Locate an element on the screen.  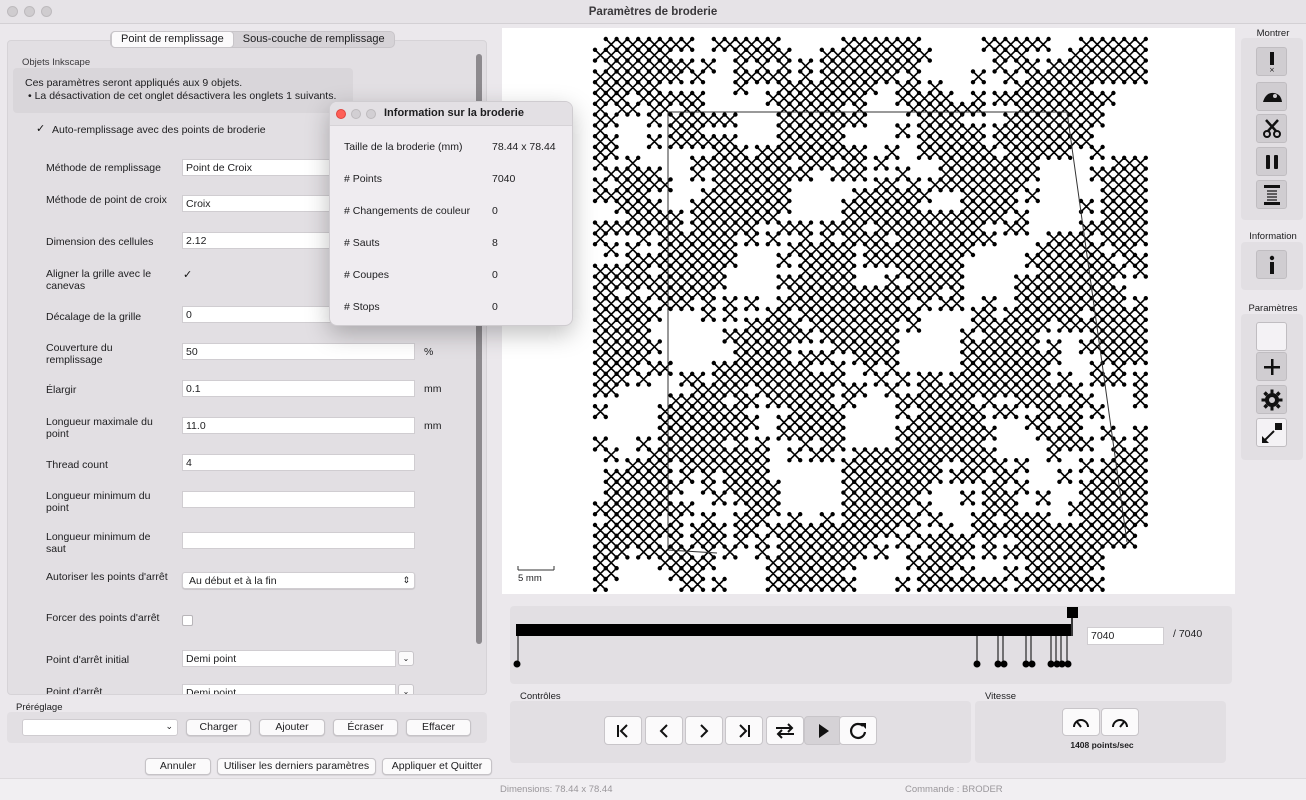
tab-fill-stitch: Point de remplissage is located at coordinates (172, 39).